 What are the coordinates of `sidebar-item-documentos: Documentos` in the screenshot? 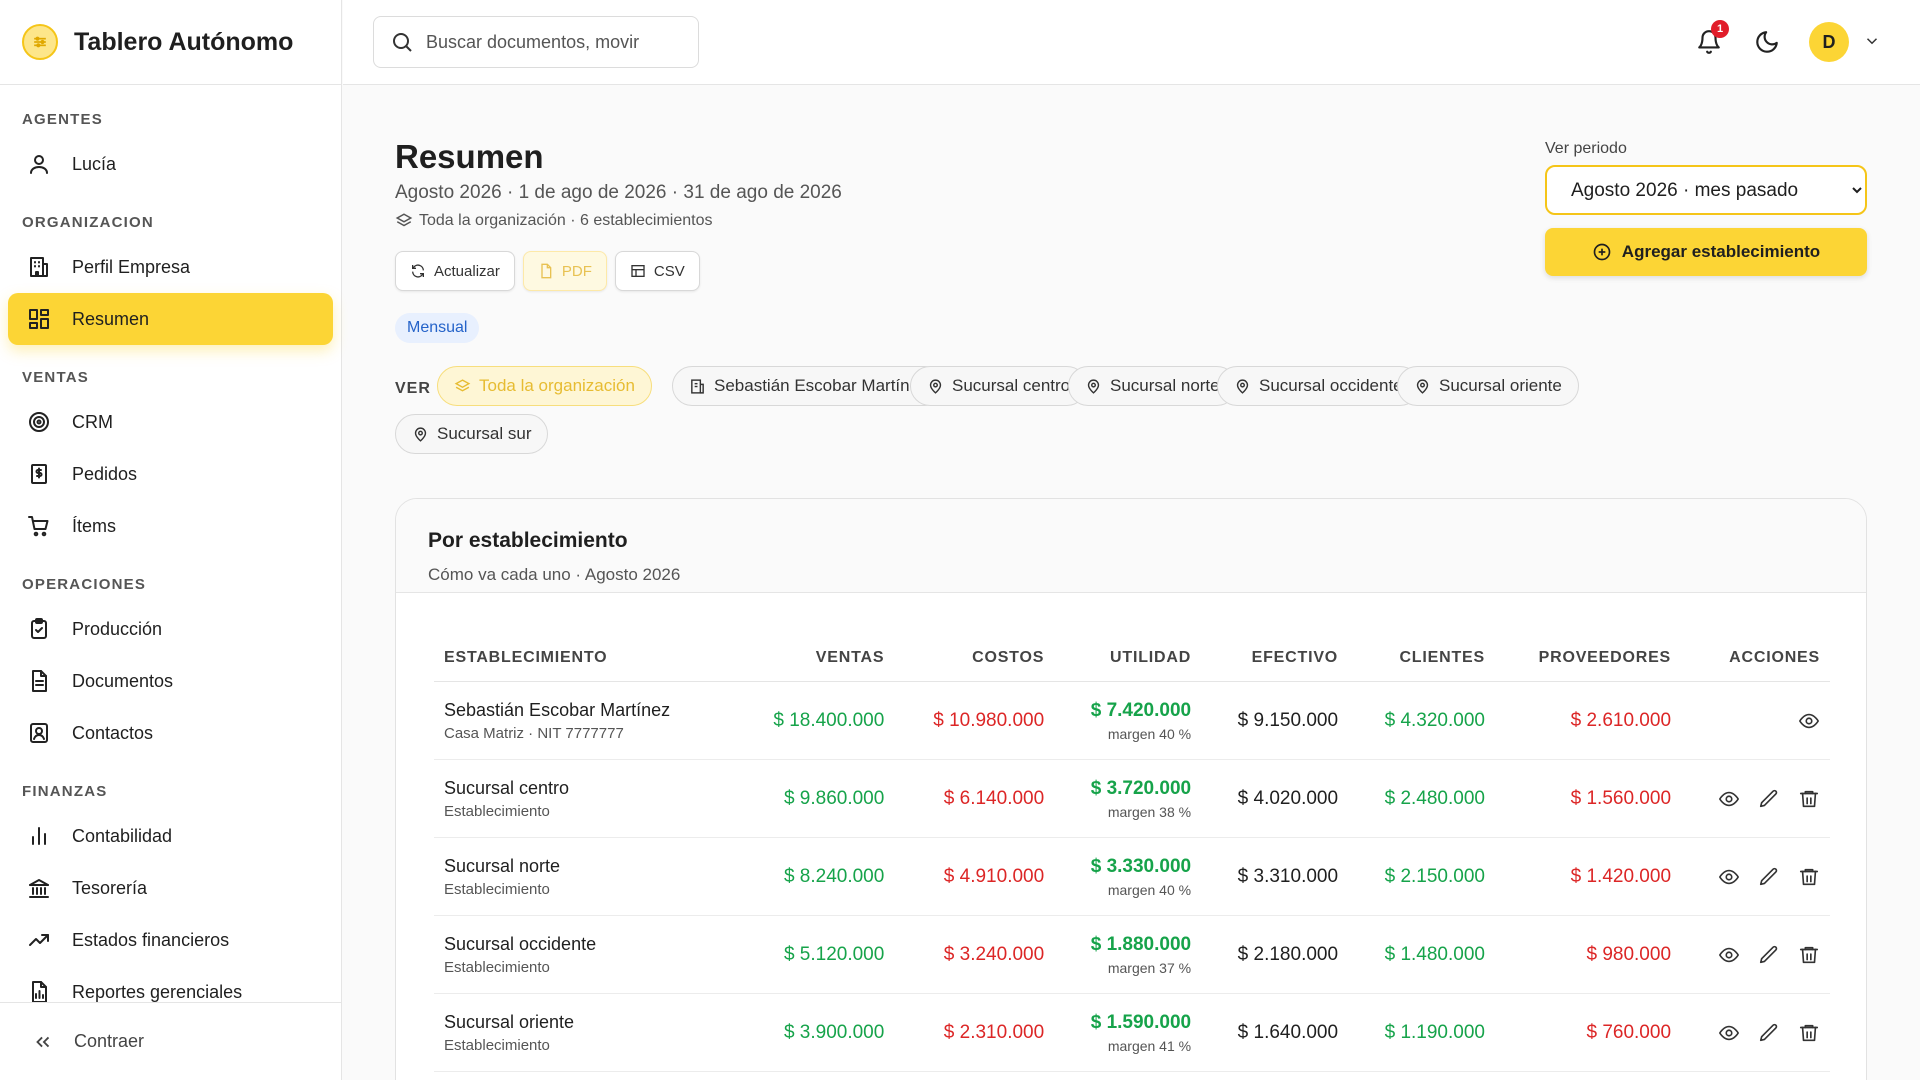 It's located at (170, 681).